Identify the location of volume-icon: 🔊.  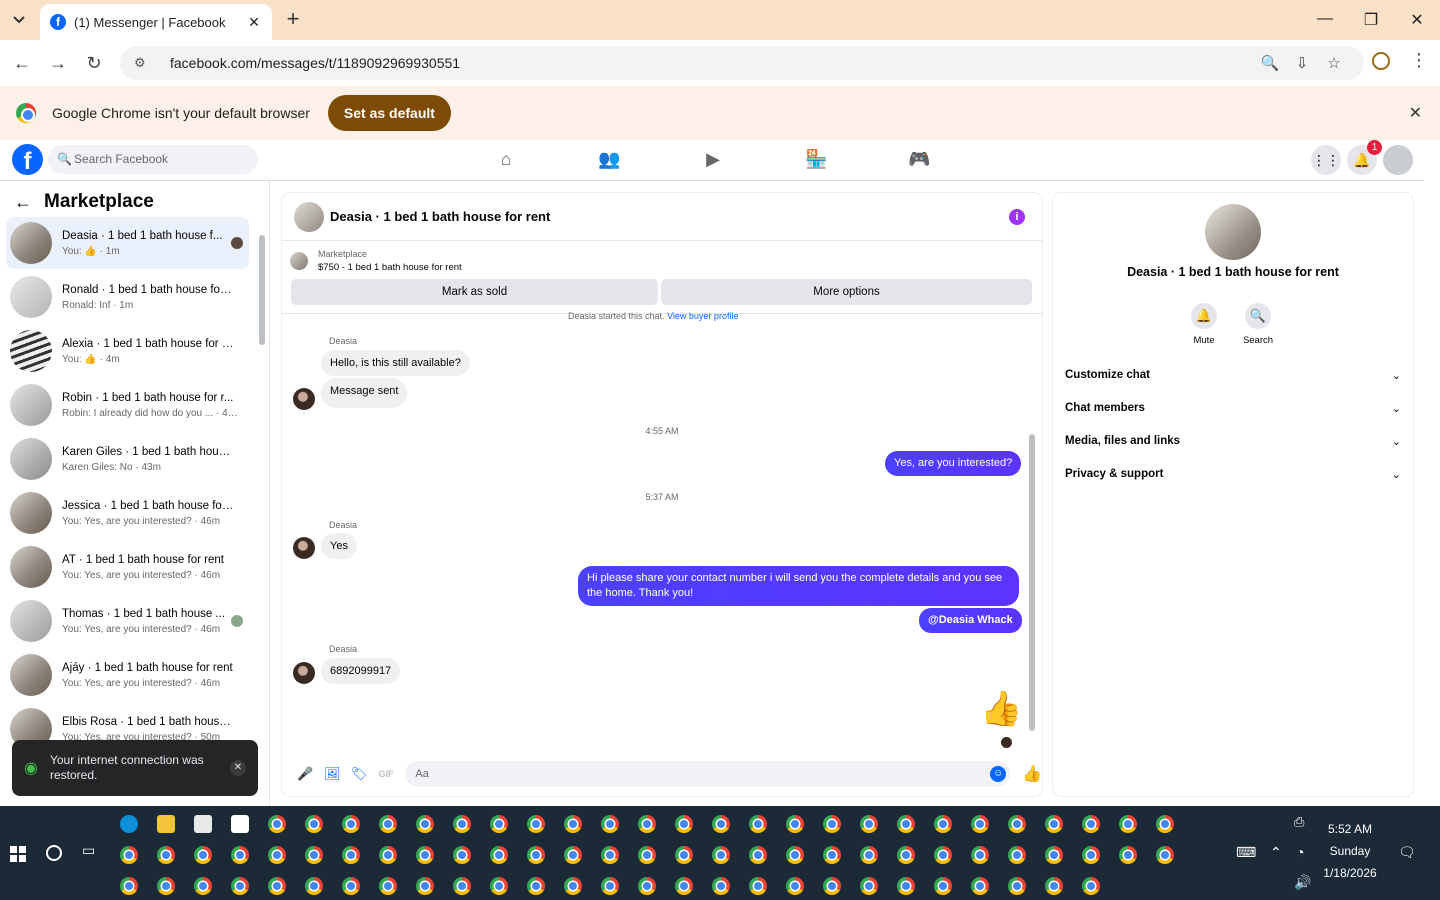
(1302, 882).